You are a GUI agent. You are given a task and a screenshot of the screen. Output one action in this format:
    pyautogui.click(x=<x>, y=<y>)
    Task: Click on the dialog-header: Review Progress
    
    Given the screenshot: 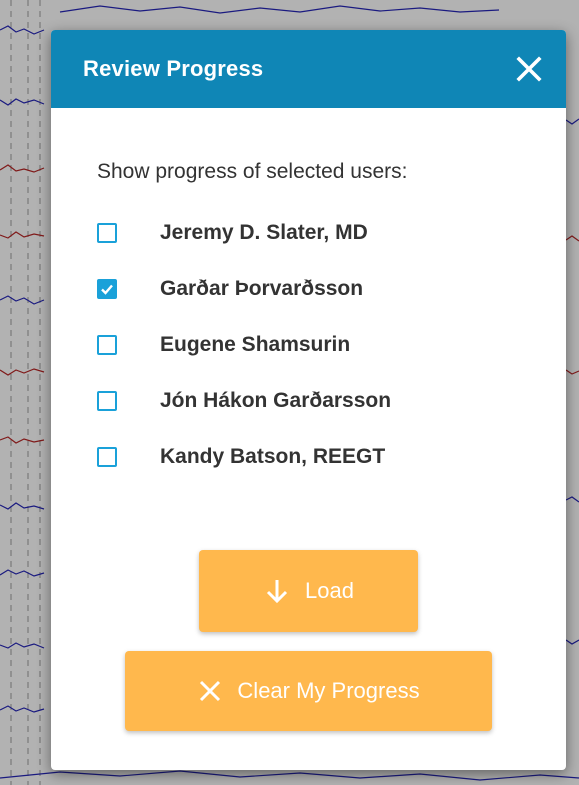 What is the action you would take?
    pyautogui.click(x=308, y=69)
    